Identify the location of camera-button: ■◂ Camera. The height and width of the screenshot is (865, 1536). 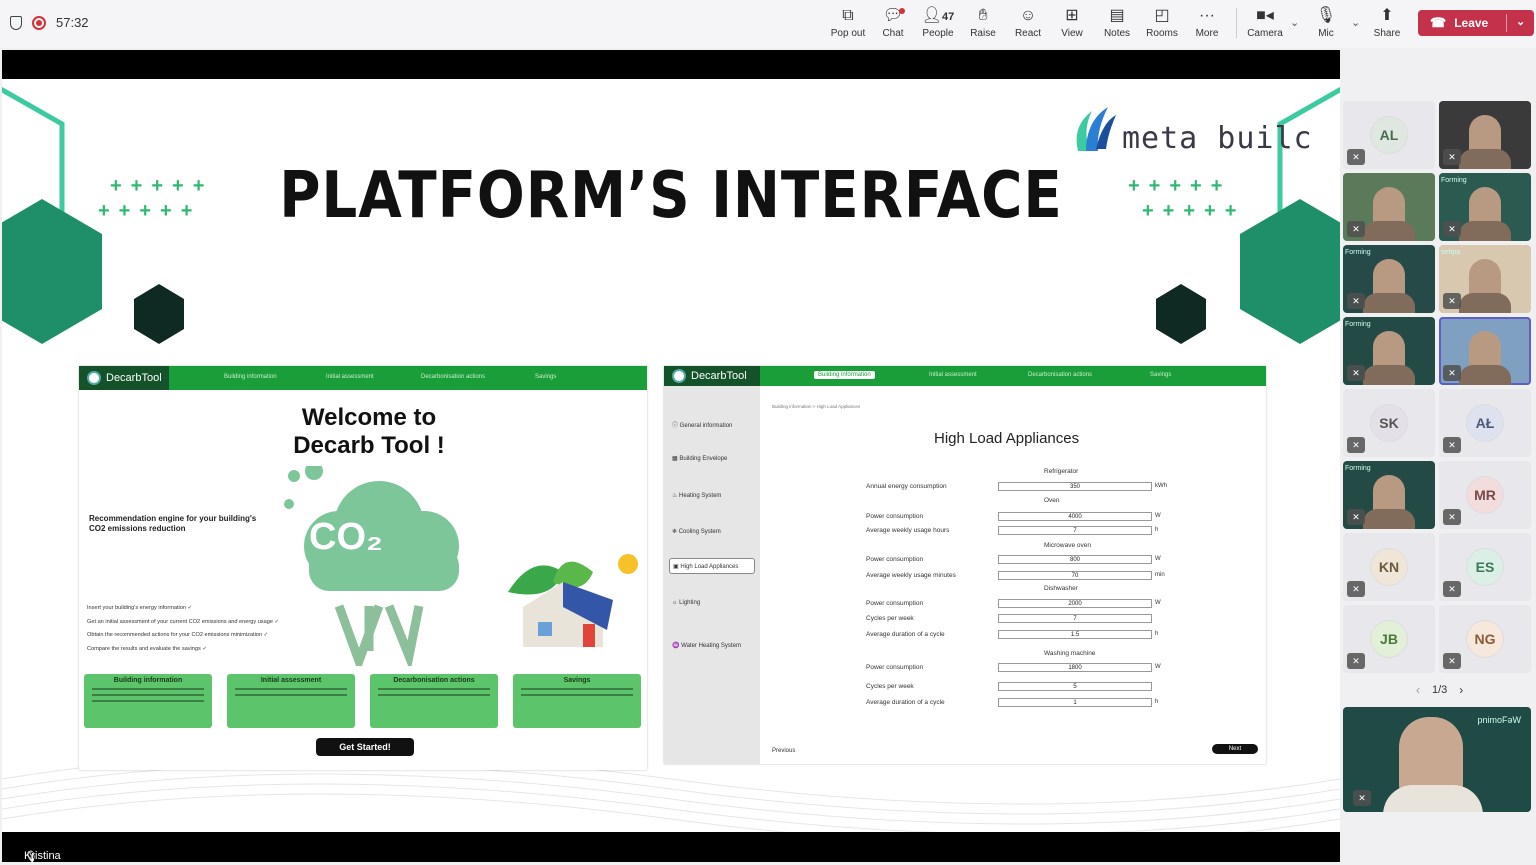
(1265, 22).